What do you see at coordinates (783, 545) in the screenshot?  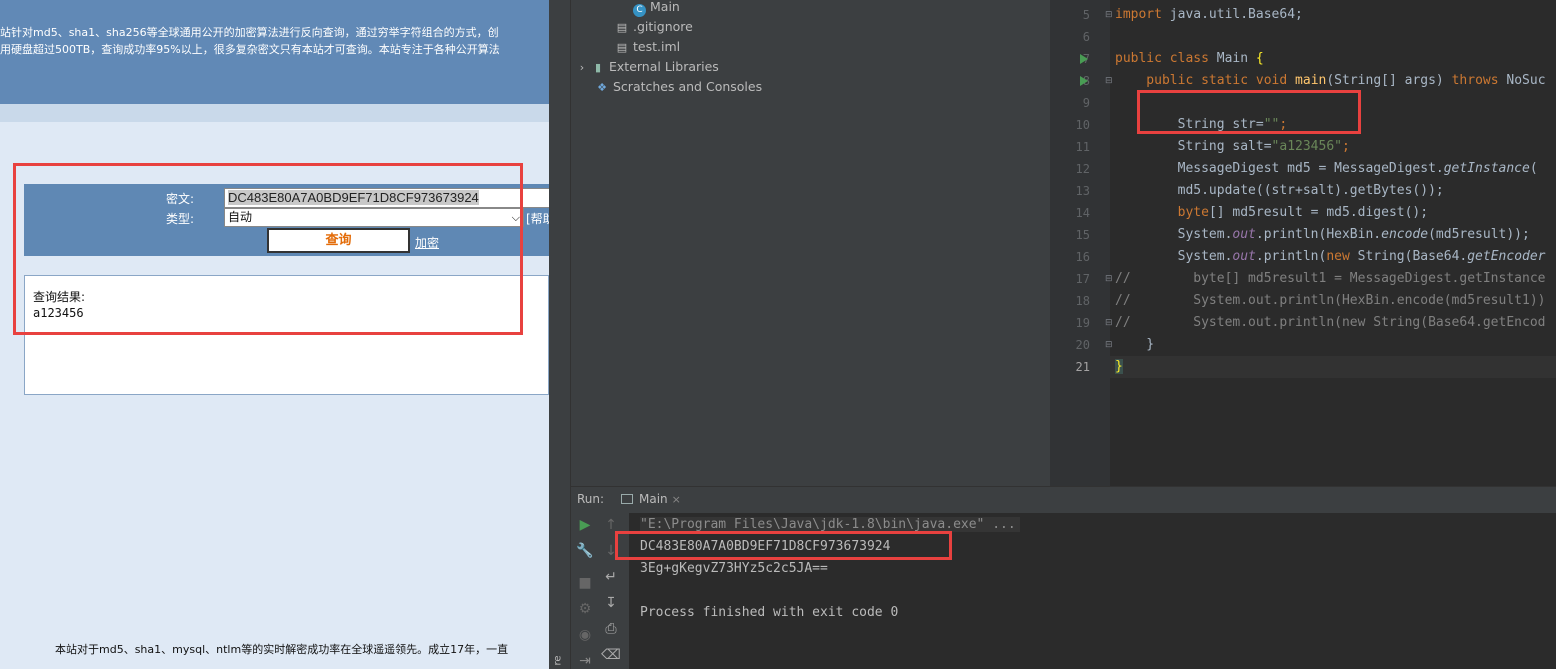 I see `highlight-box-console` at bounding box center [783, 545].